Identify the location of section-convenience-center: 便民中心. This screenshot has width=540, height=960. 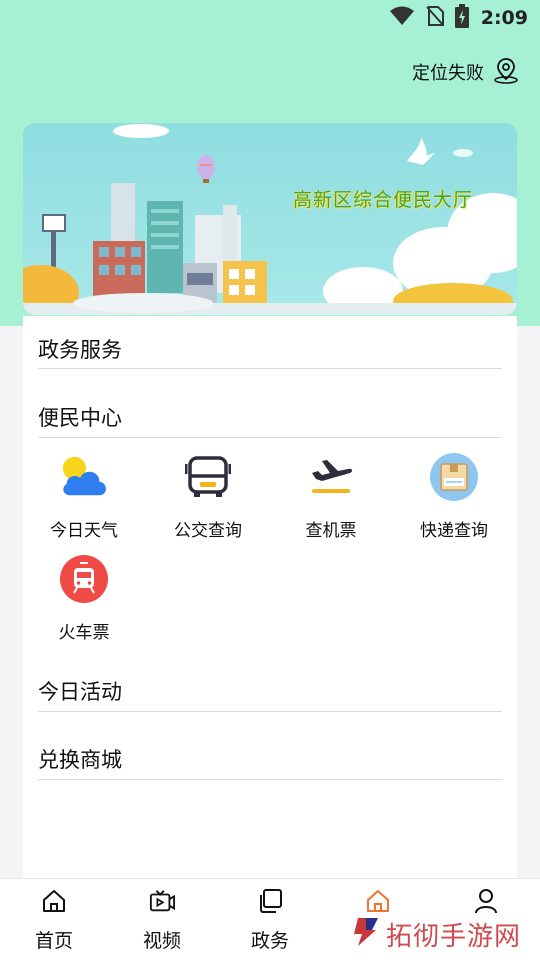
(80, 418).